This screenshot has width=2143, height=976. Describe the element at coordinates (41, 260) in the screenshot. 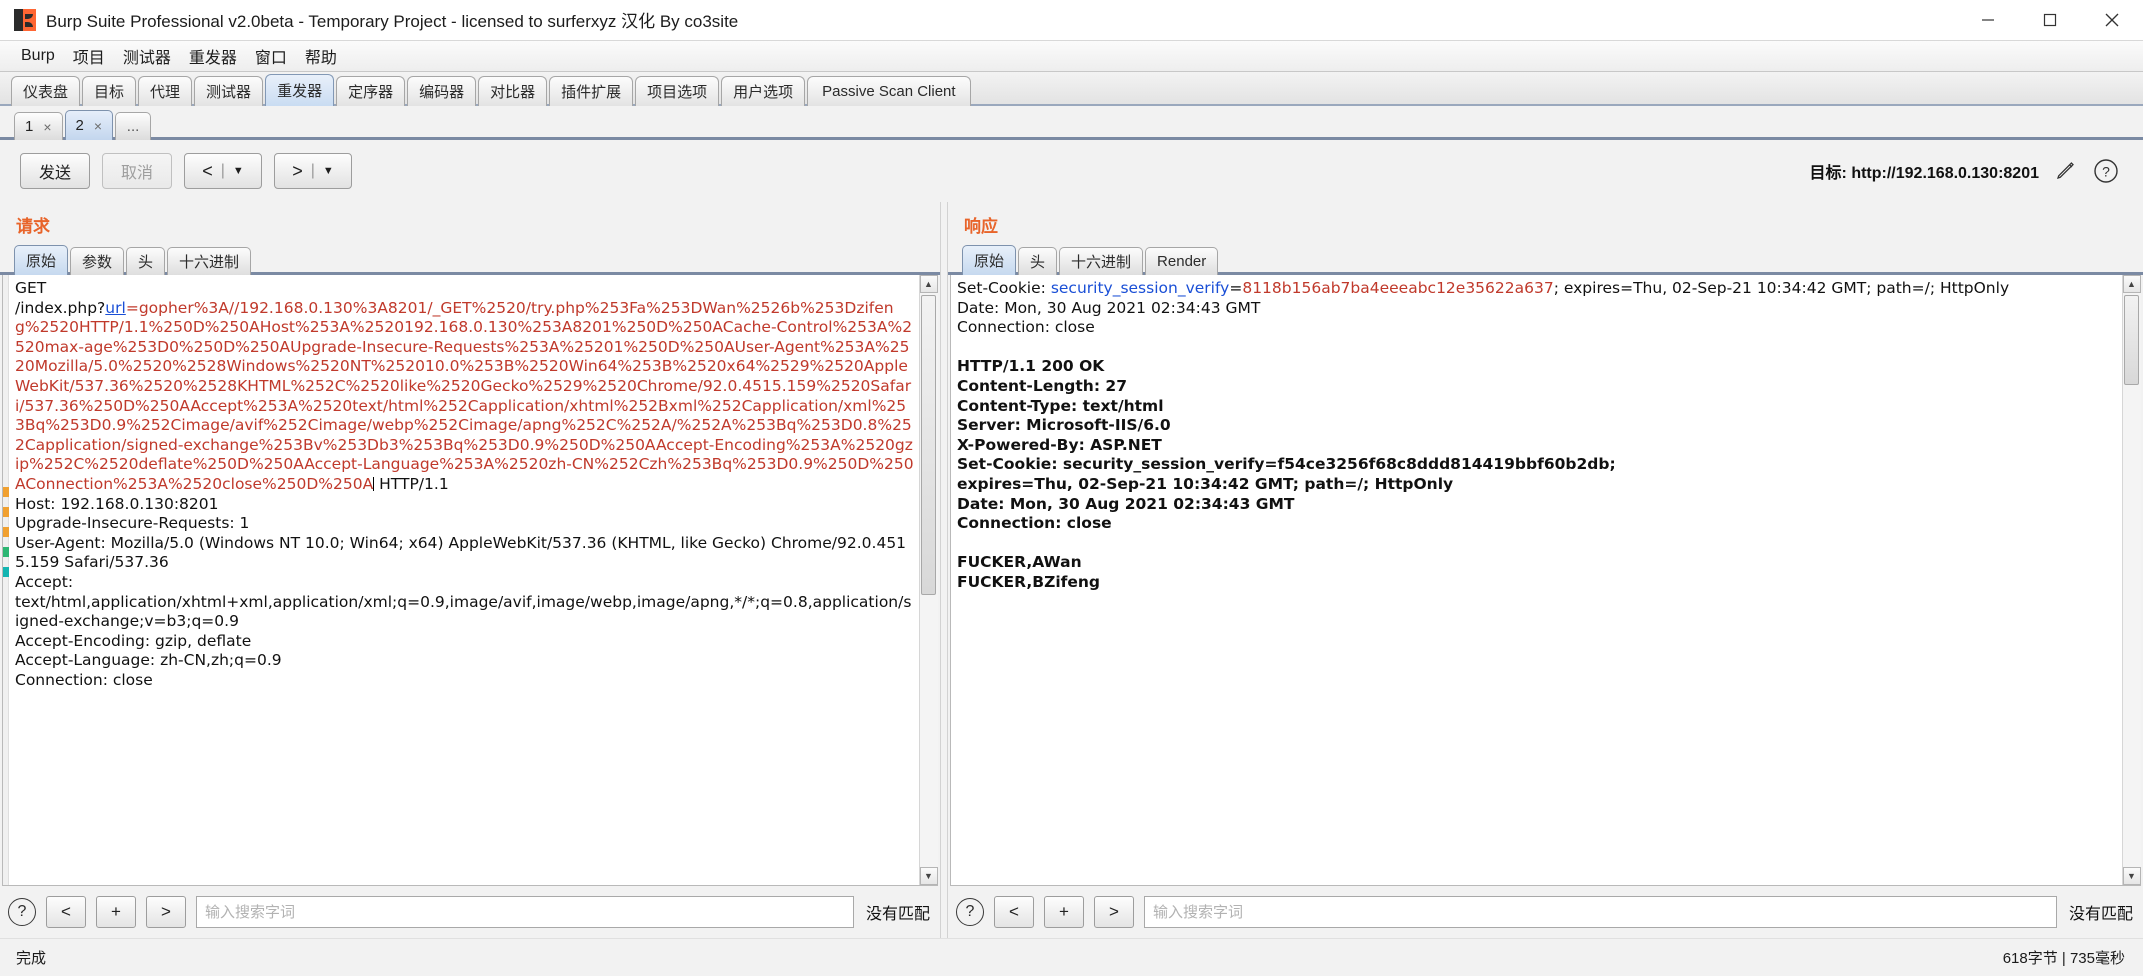

I see `request-tab-raw: 原始` at that location.